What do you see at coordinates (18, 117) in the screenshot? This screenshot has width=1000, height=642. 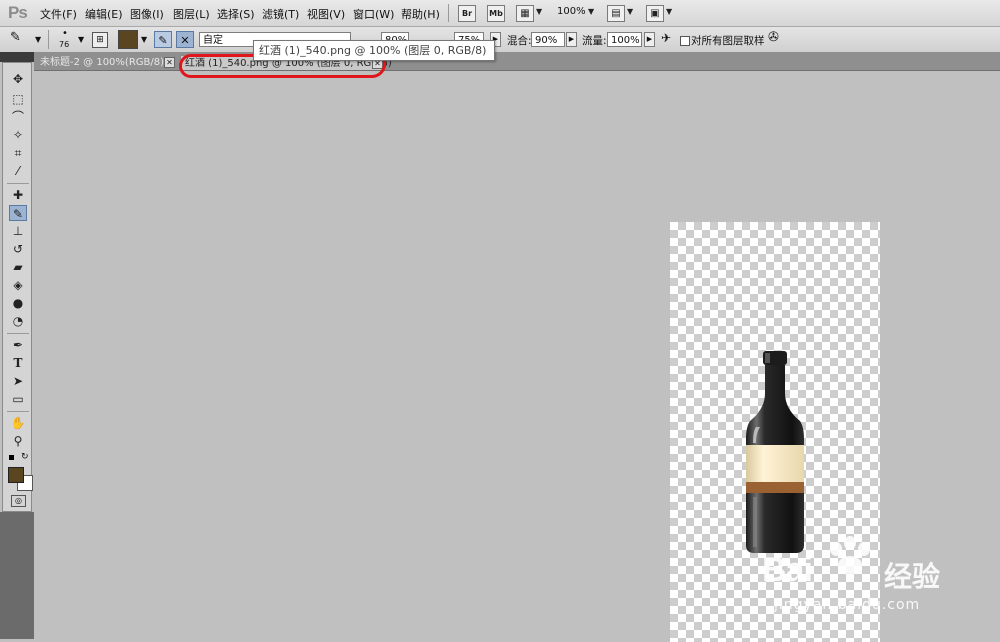 I see `lasso-tool-icon: ⌒` at bounding box center [18, 117].